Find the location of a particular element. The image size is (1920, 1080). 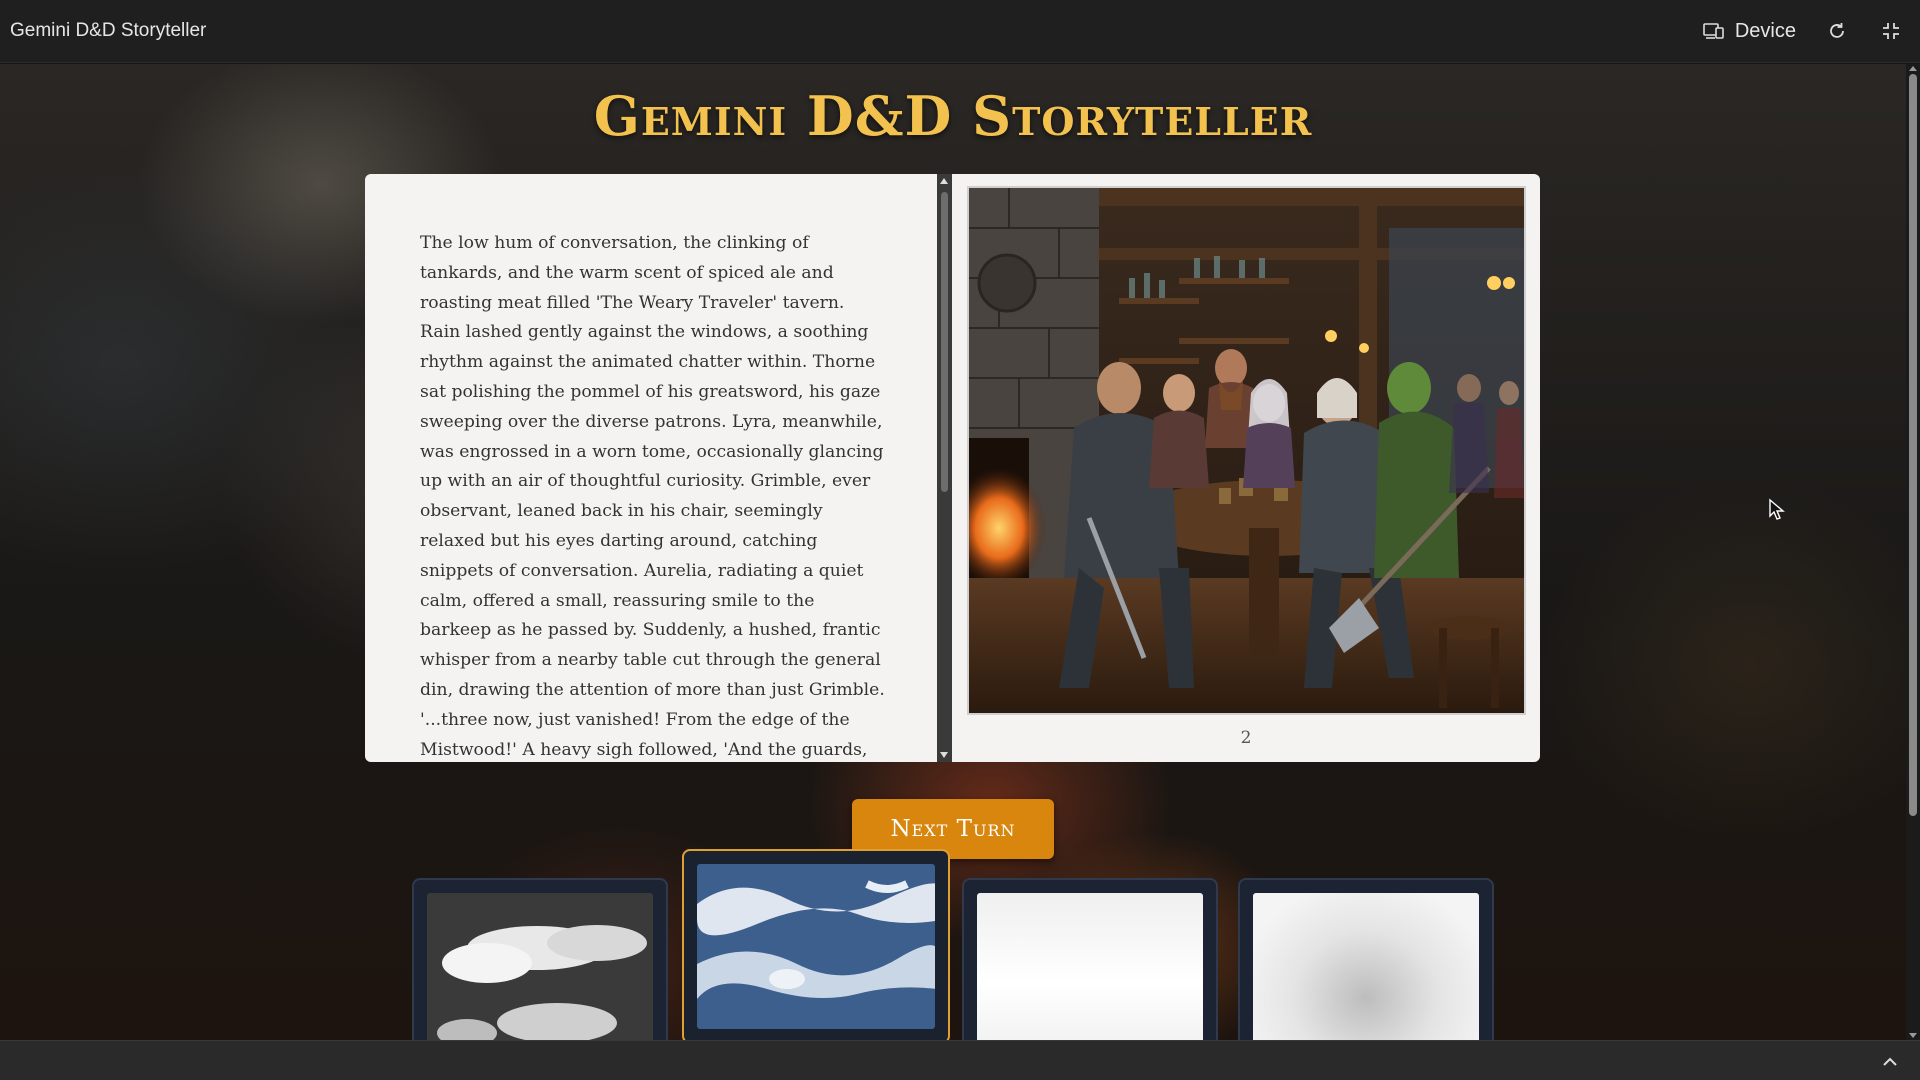

app-title: Gemini D&D Storyteller is located at coordinates (108, 30).